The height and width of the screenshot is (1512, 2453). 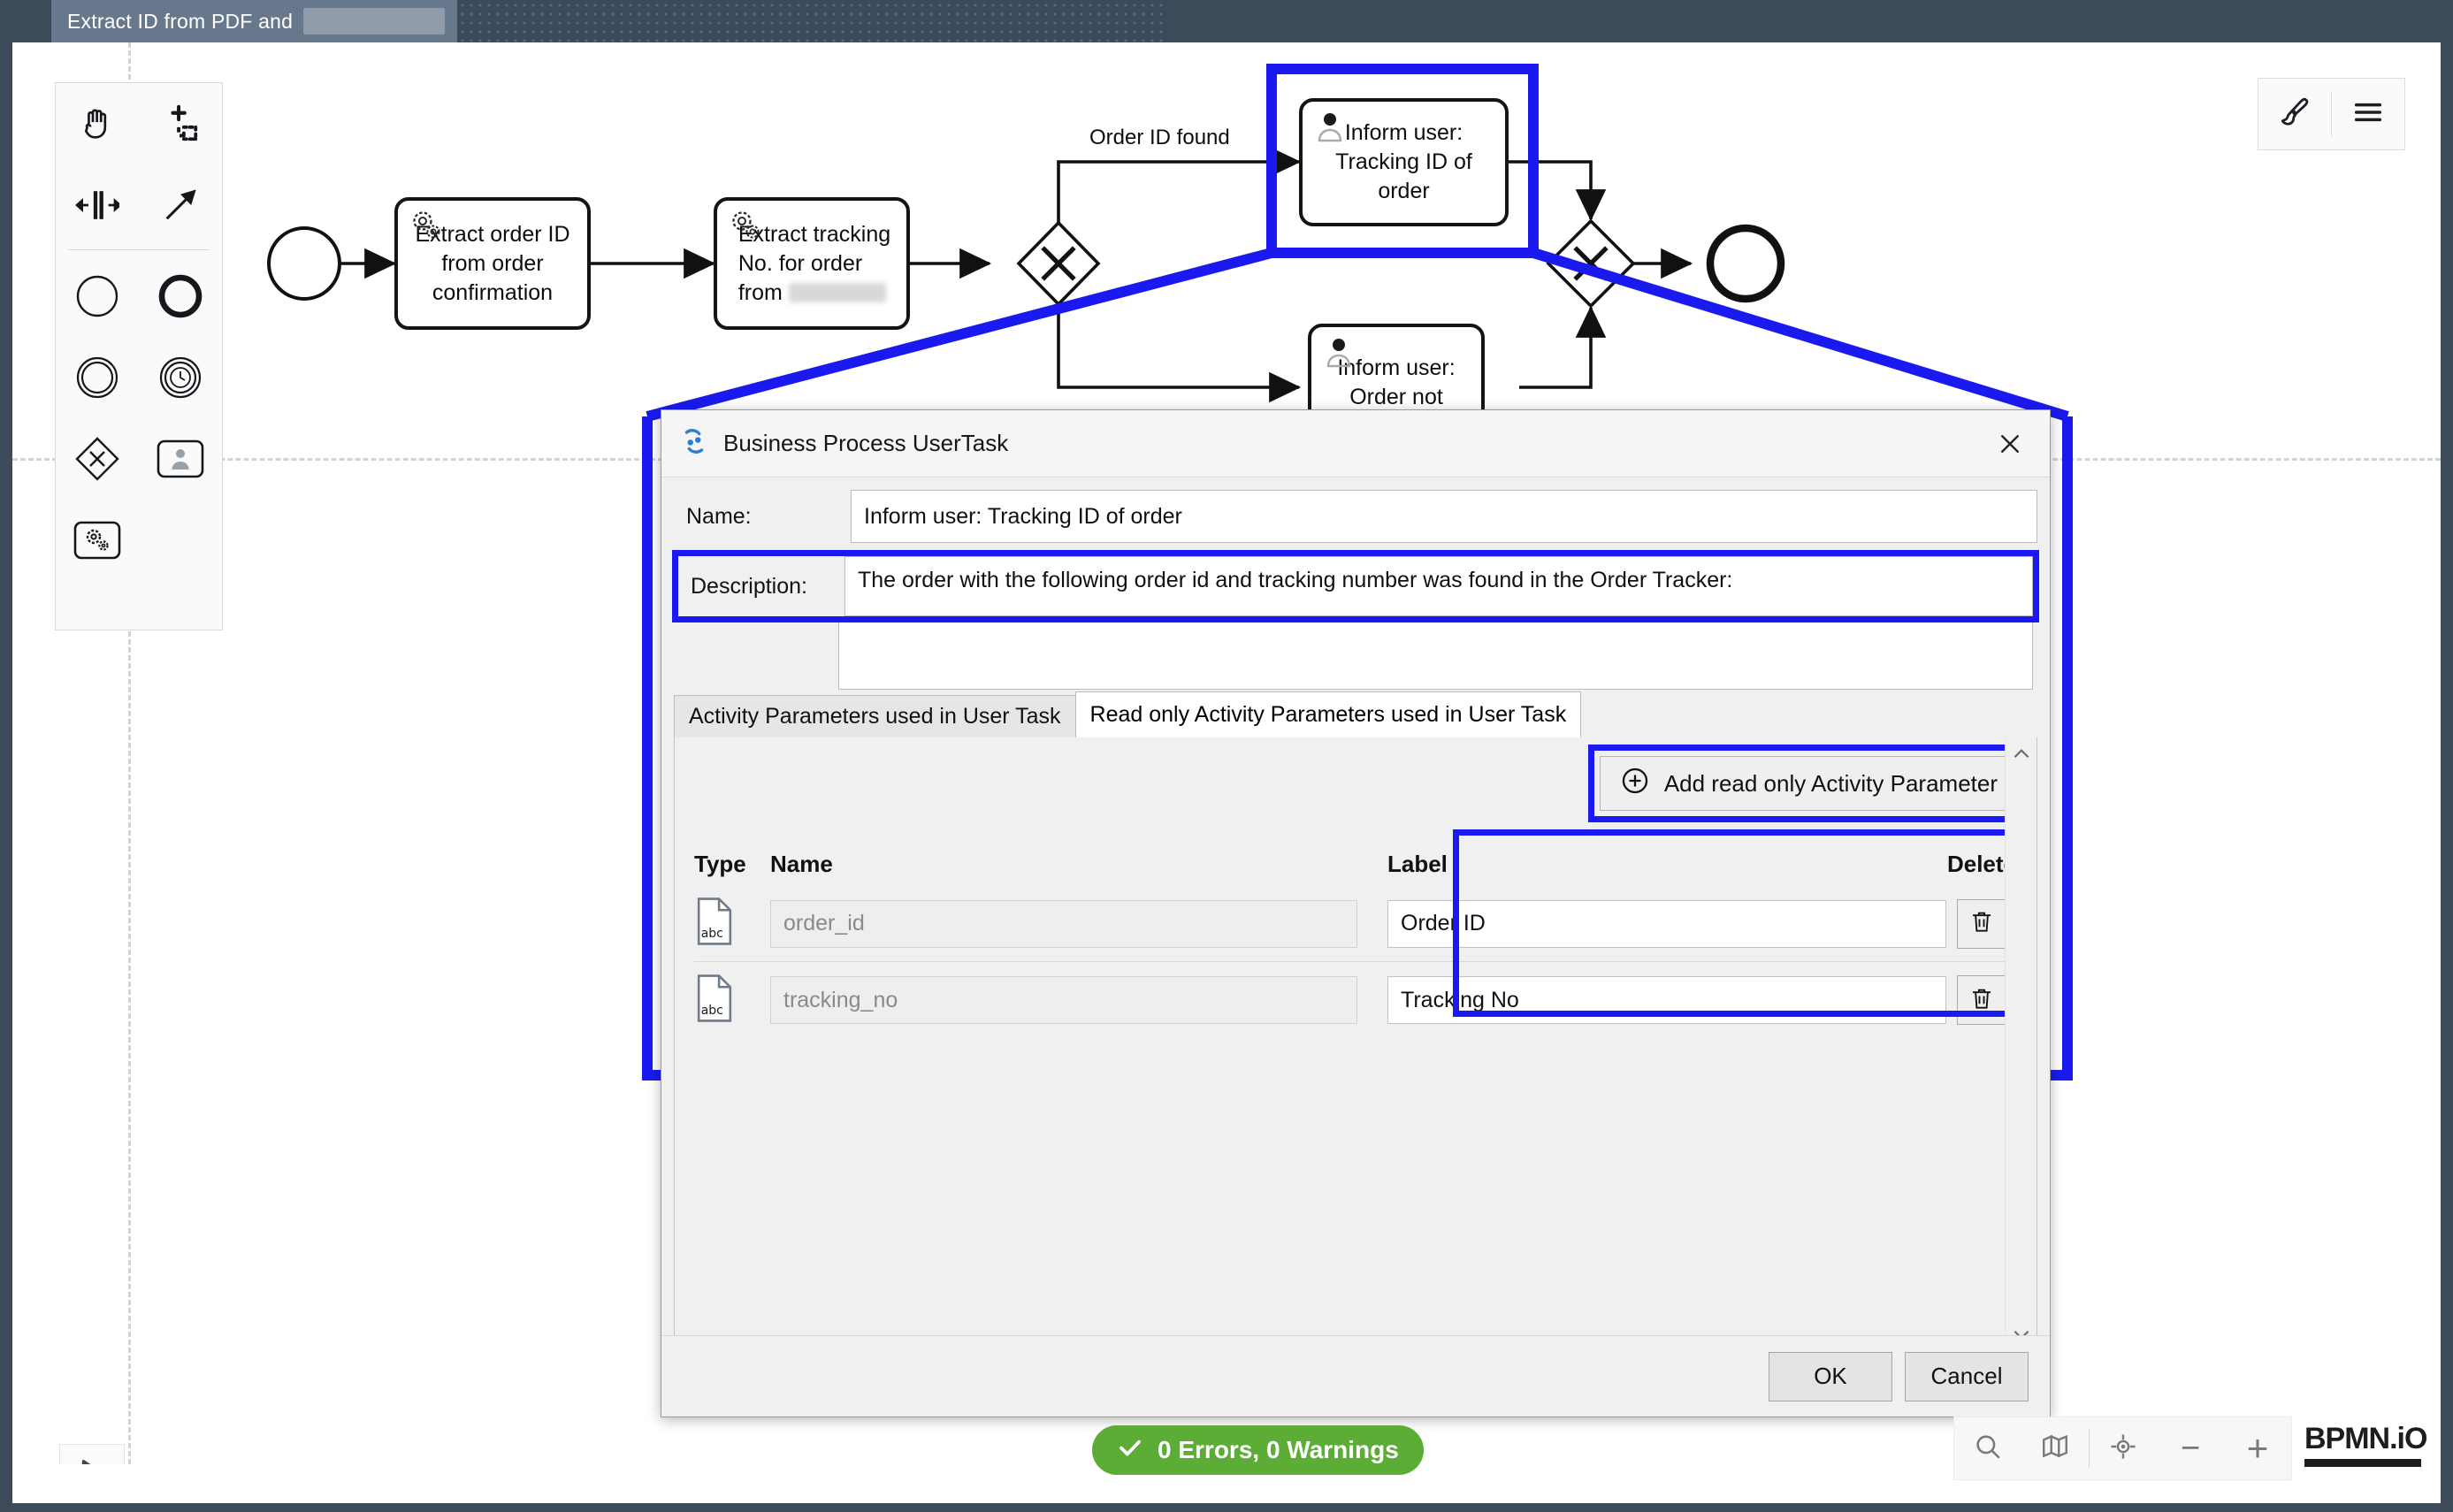 I want to click on description-label: Description:, so click(x=749, y=586).